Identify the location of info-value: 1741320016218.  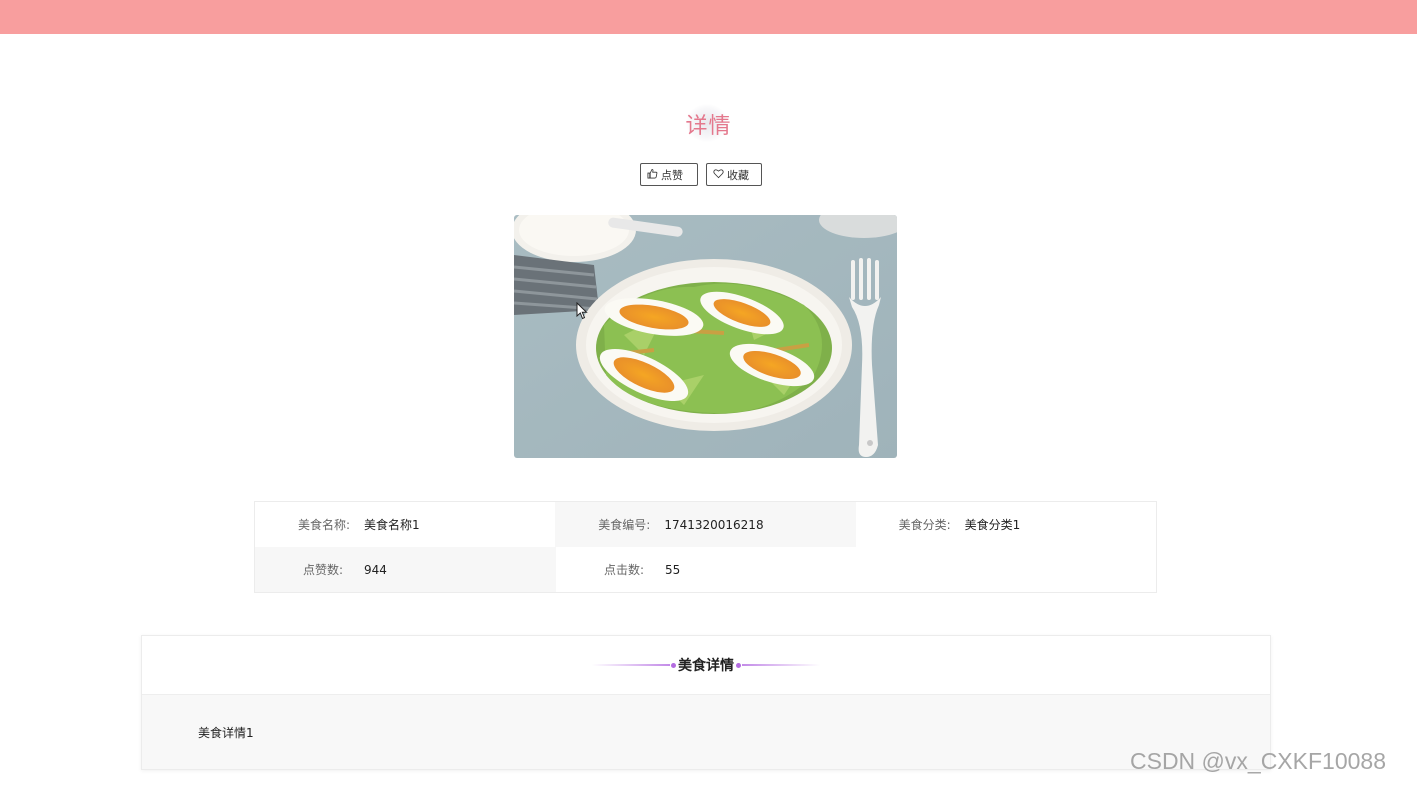
(714, 524).